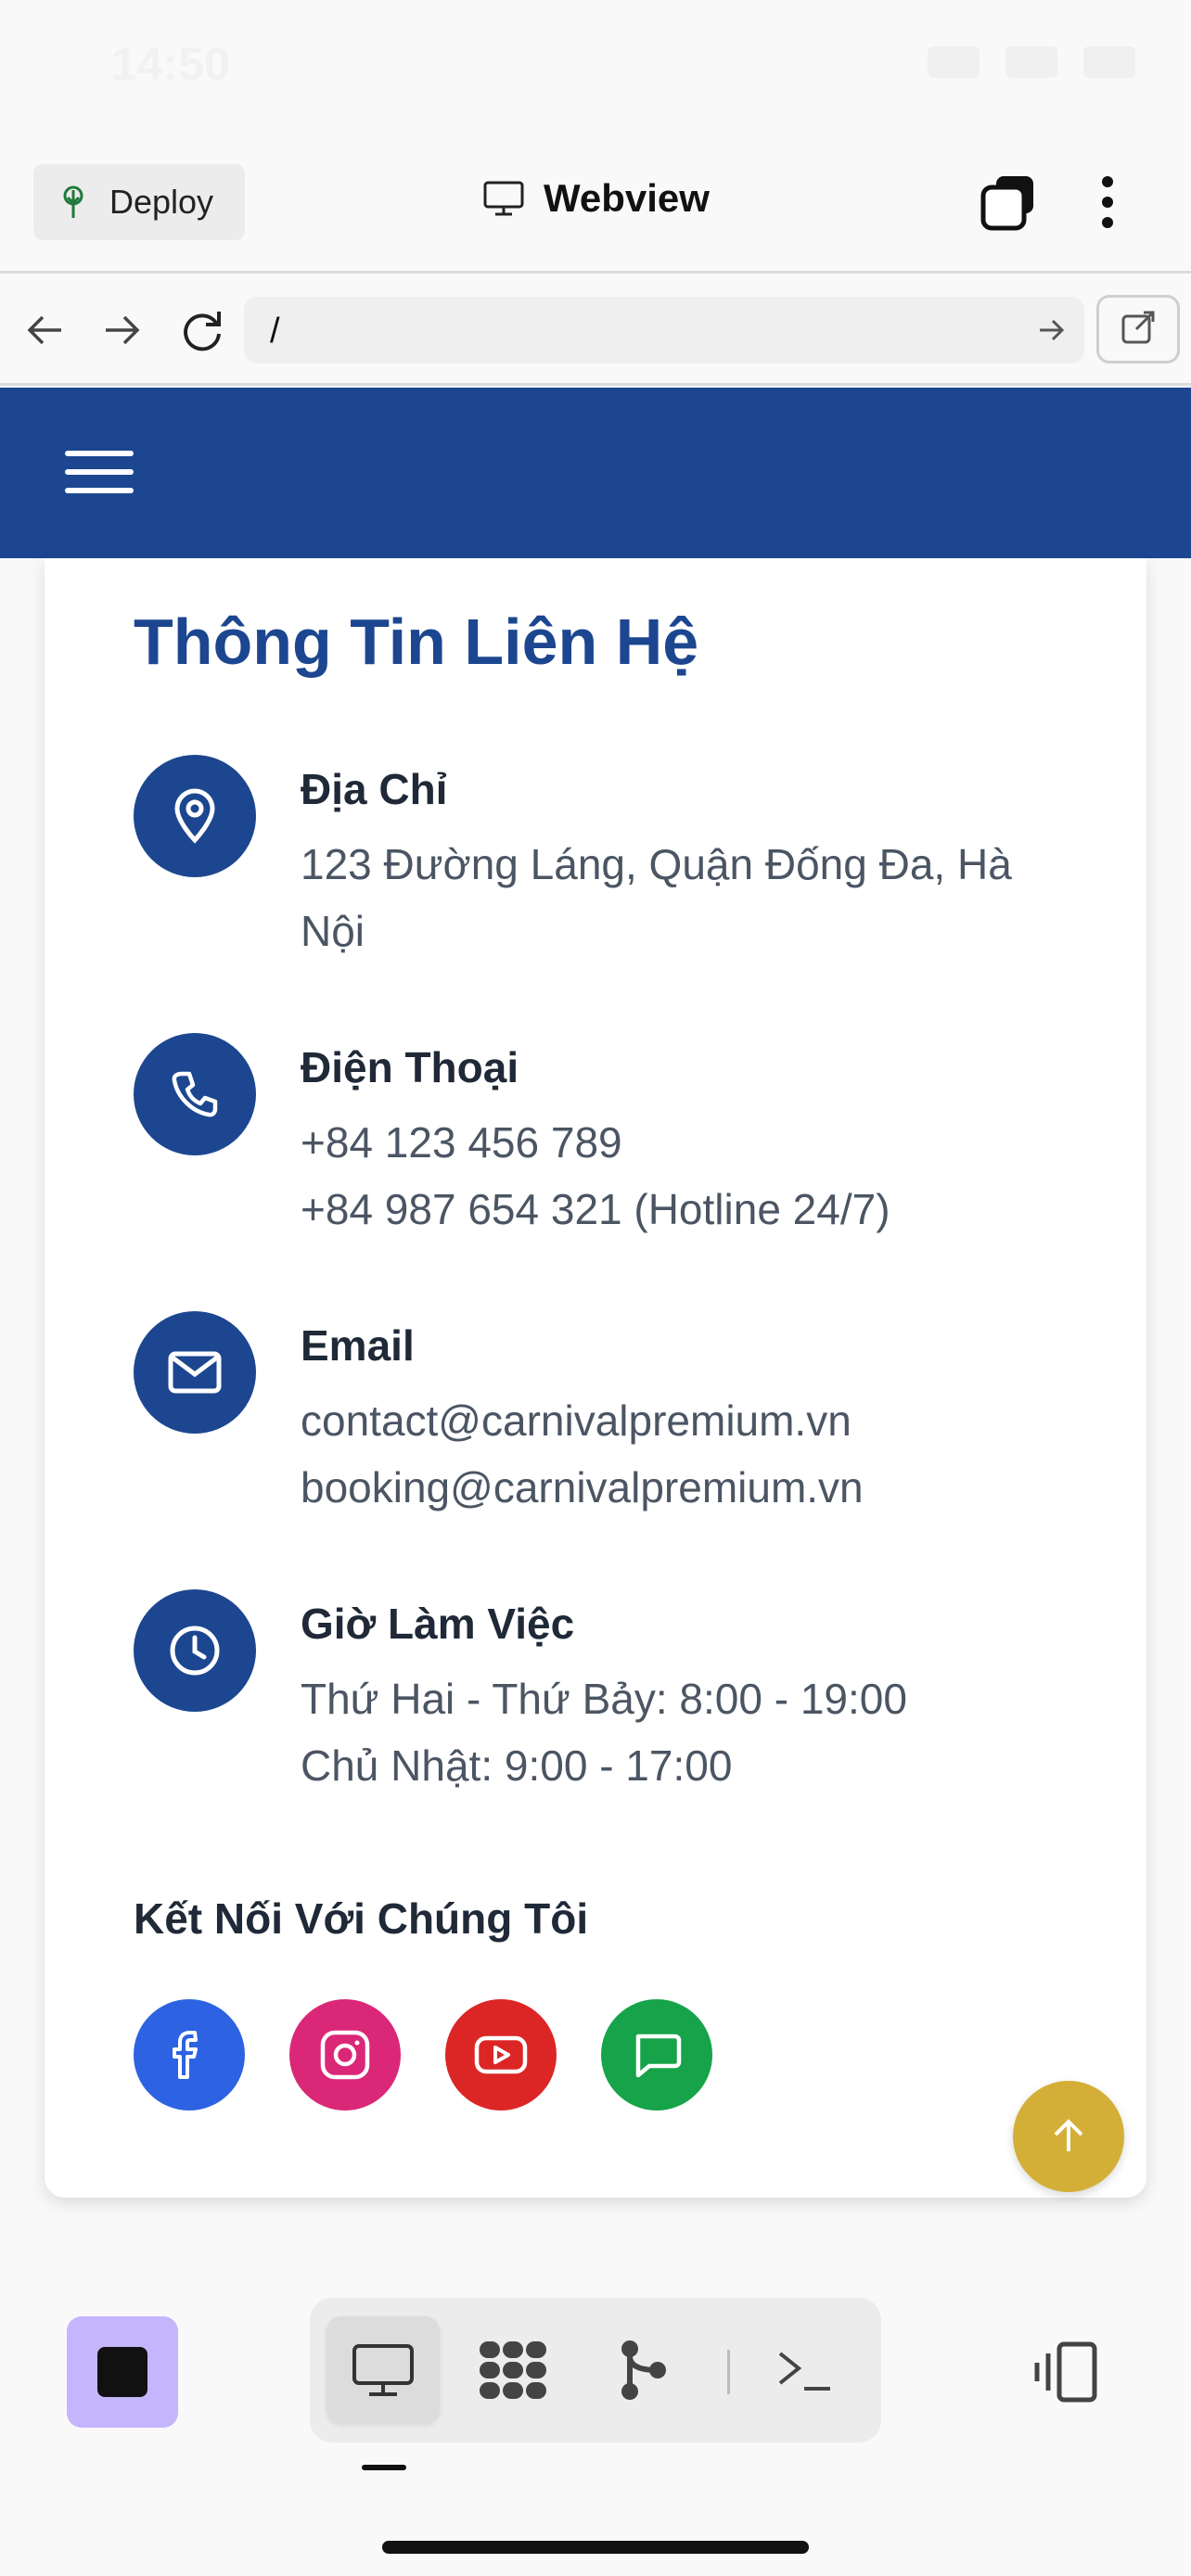  I want to click on mail-icon, so click(195, 1372).